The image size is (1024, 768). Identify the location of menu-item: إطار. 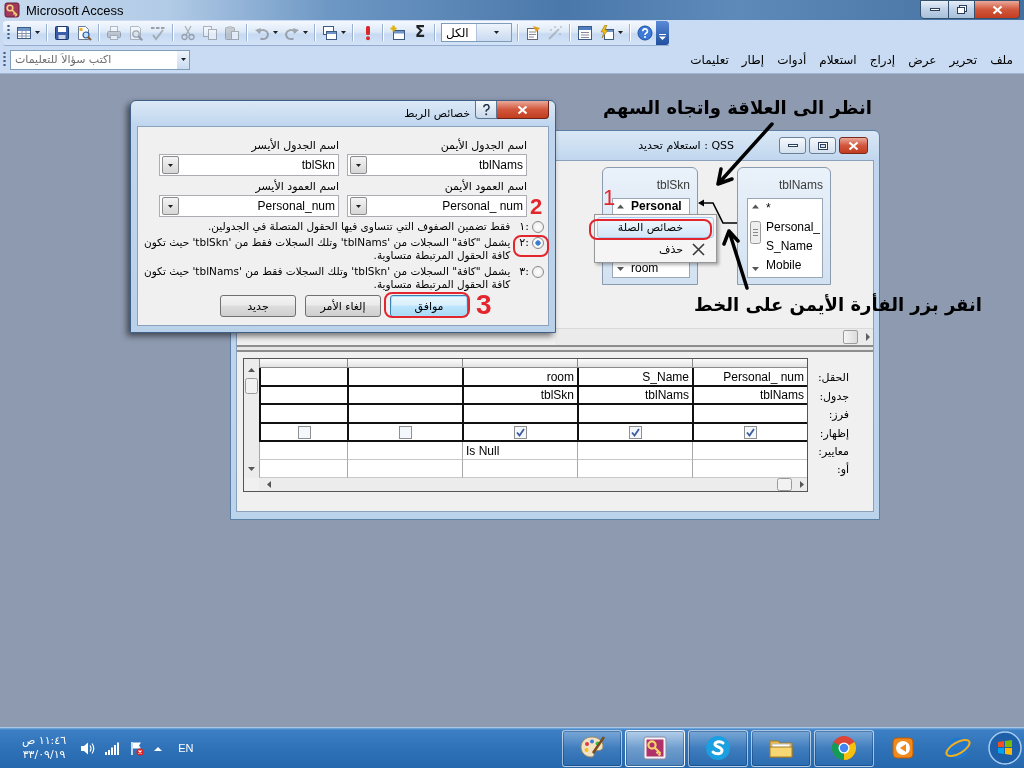
(753, 59).